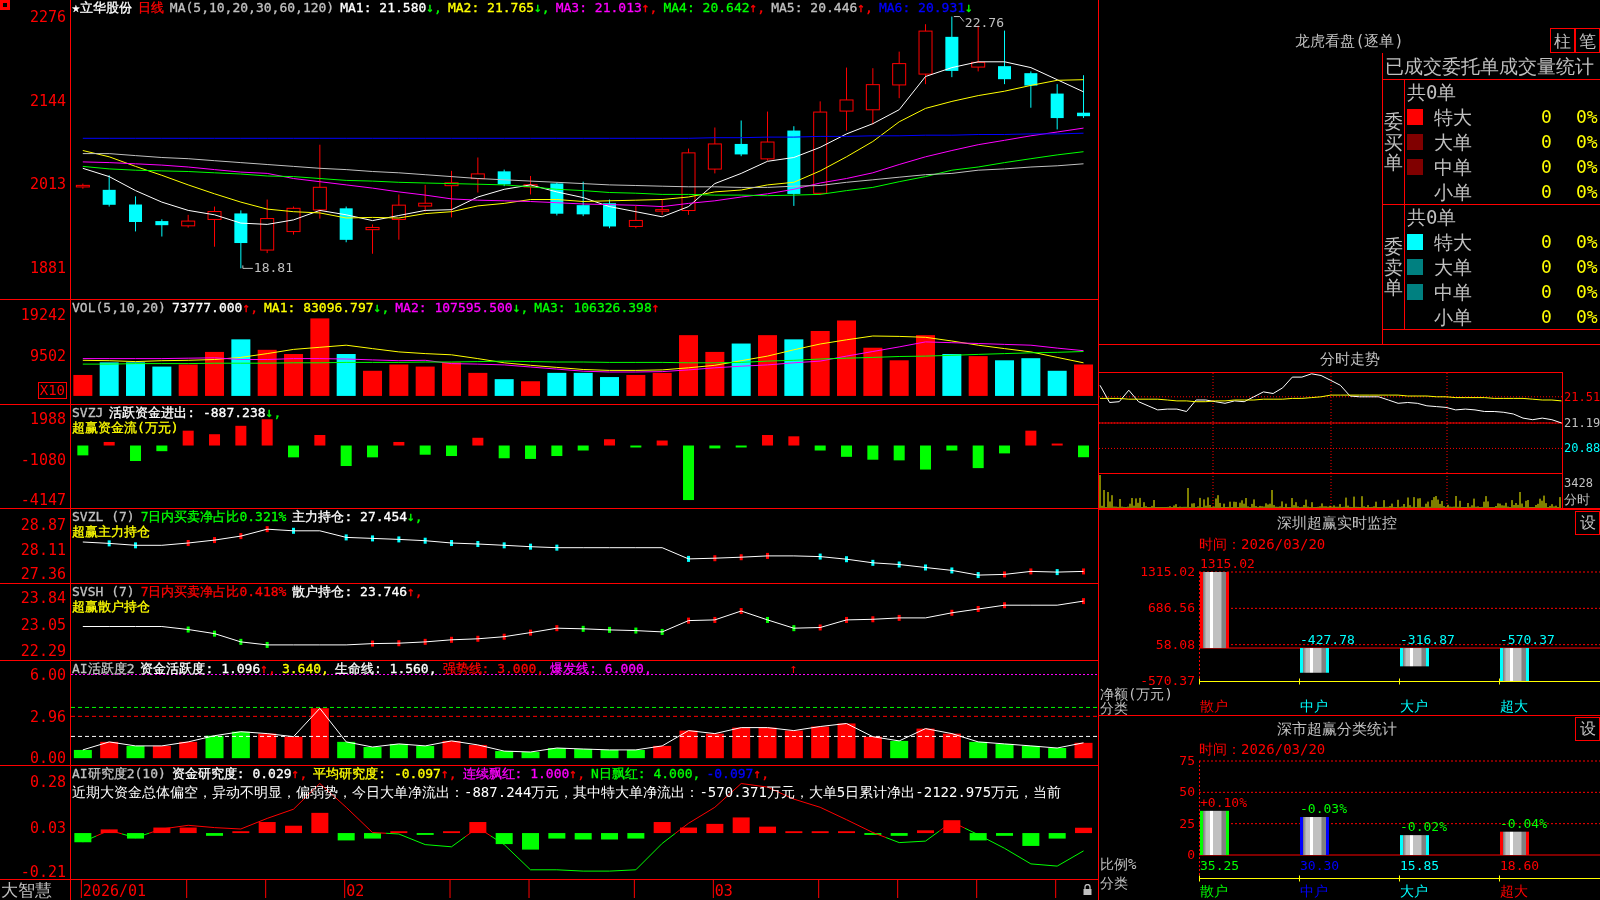  What do you see at coordinates (43, 315) in the screenshot?
I see `axis-label: 19242` at bounding box center [43, 315].